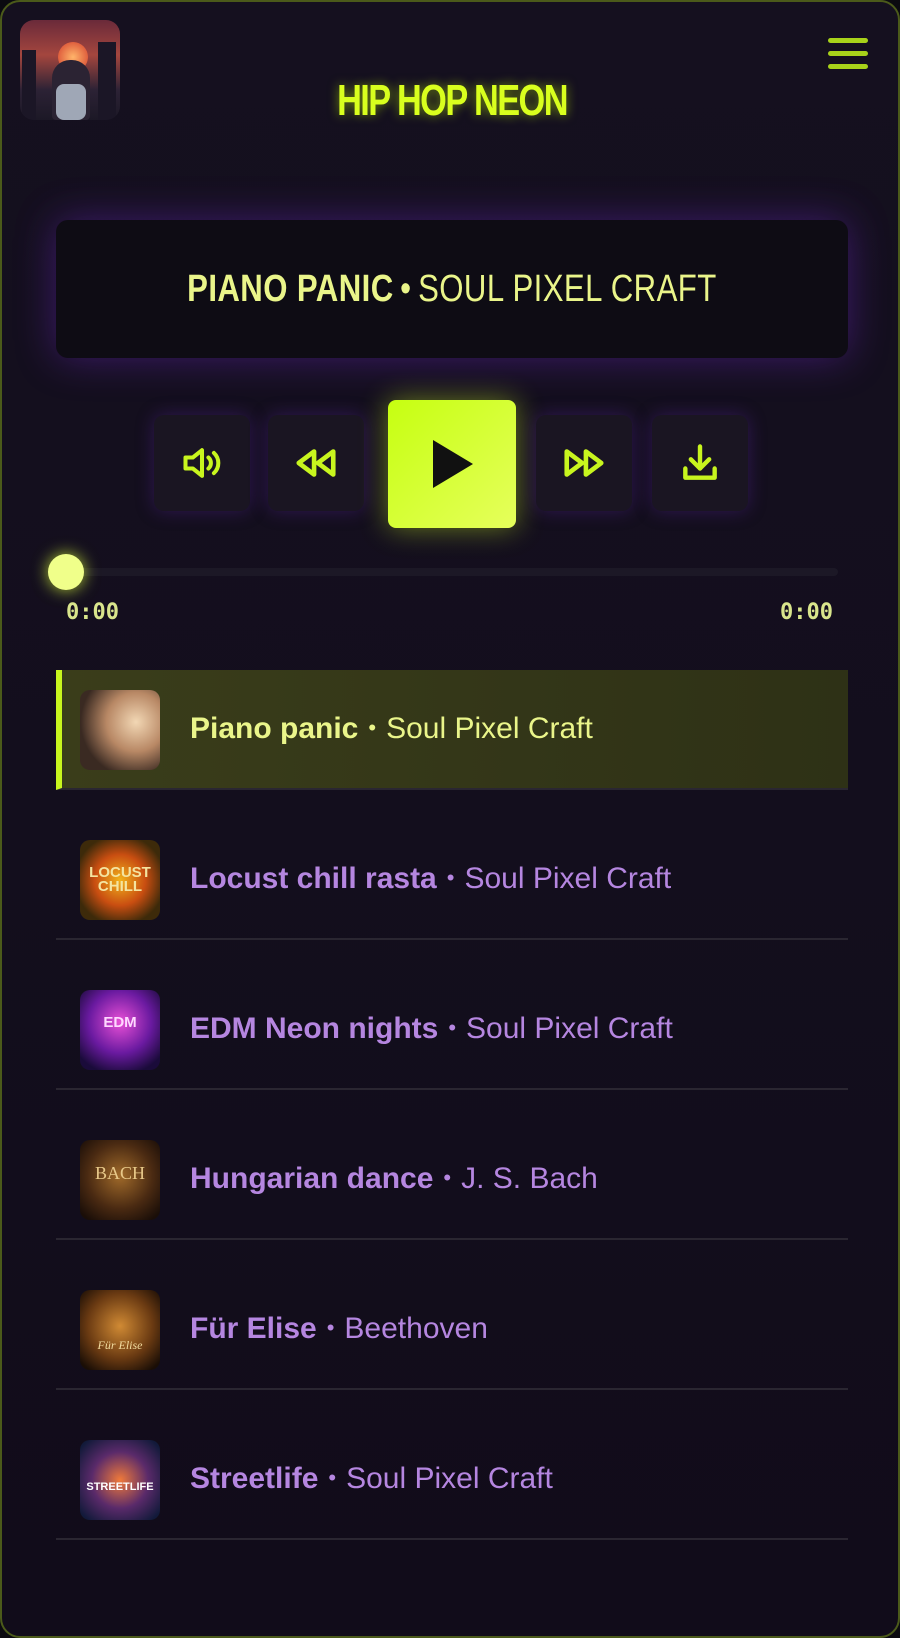  I want to click on cover-thumbnail: LOCUST CHILL, so click(120, 880).